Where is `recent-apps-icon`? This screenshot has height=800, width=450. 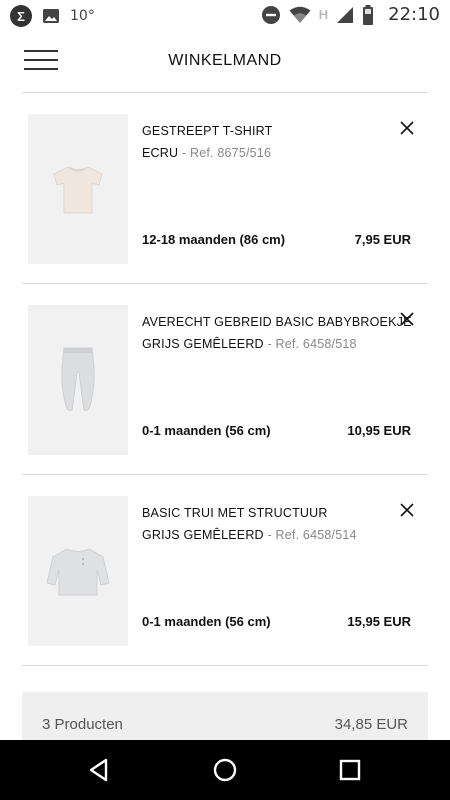 recent-apps-icon is located at coordinates (350, 770).